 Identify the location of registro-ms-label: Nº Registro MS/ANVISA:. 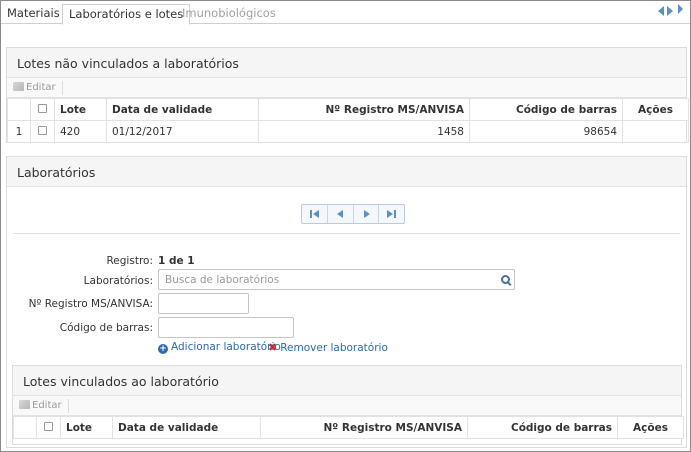
(90, 304).